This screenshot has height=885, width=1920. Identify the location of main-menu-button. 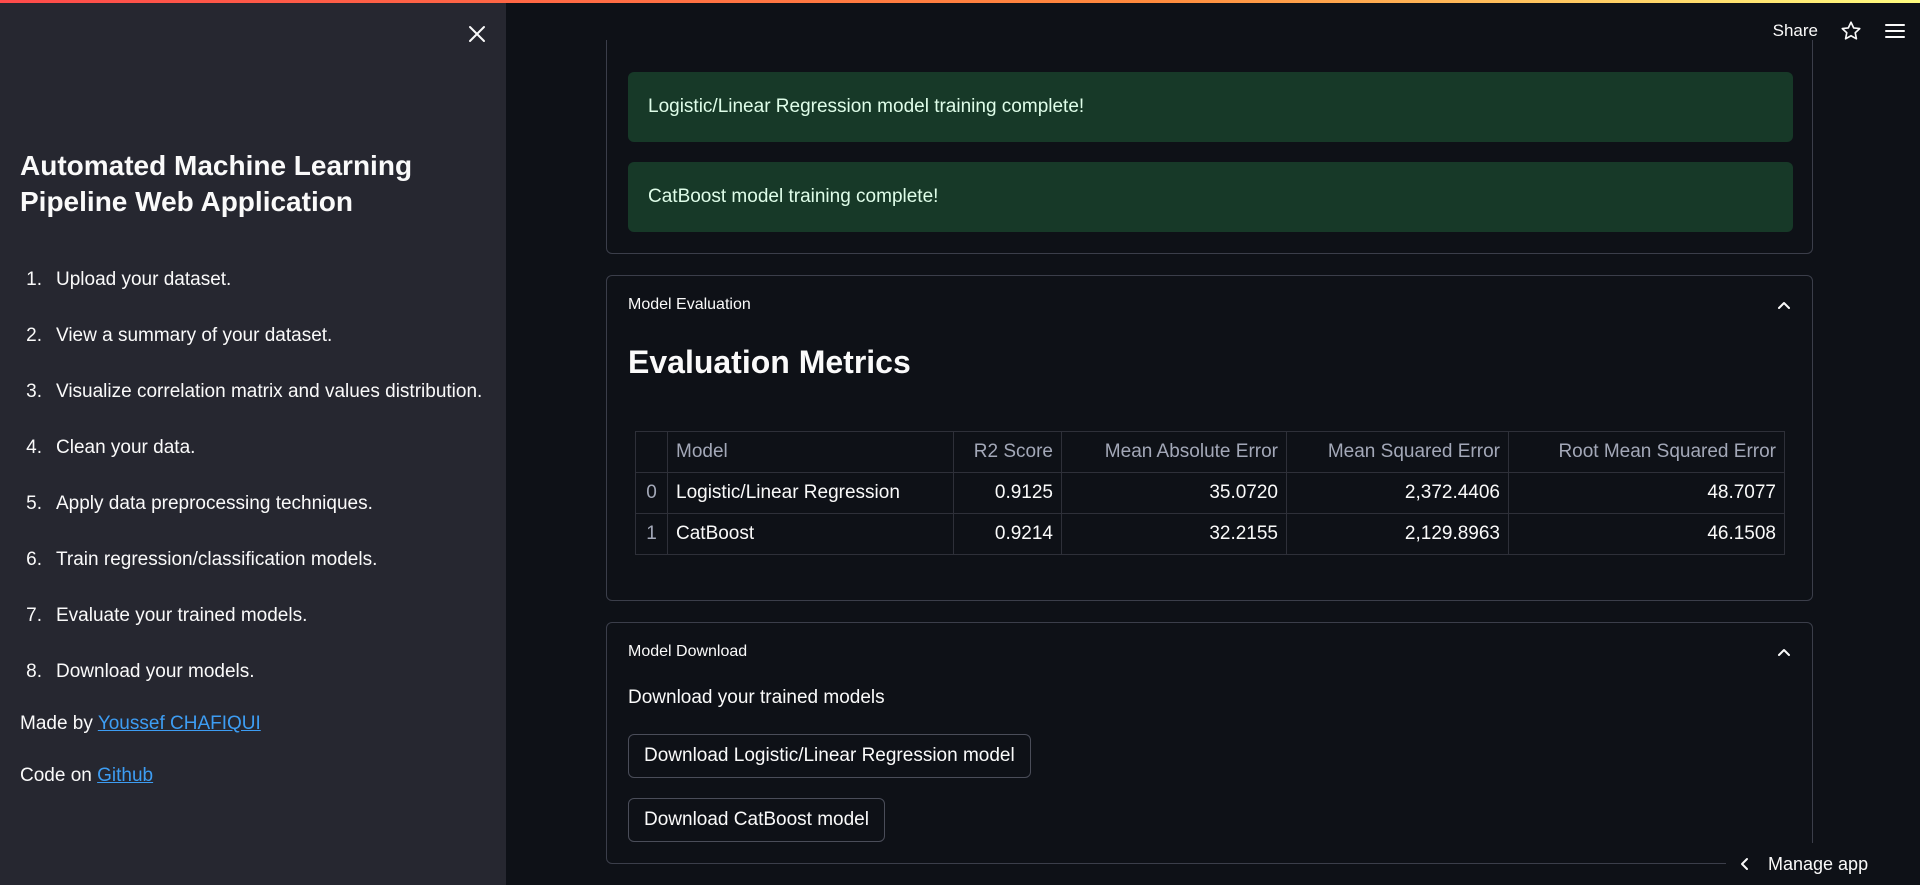
(1895, 31).